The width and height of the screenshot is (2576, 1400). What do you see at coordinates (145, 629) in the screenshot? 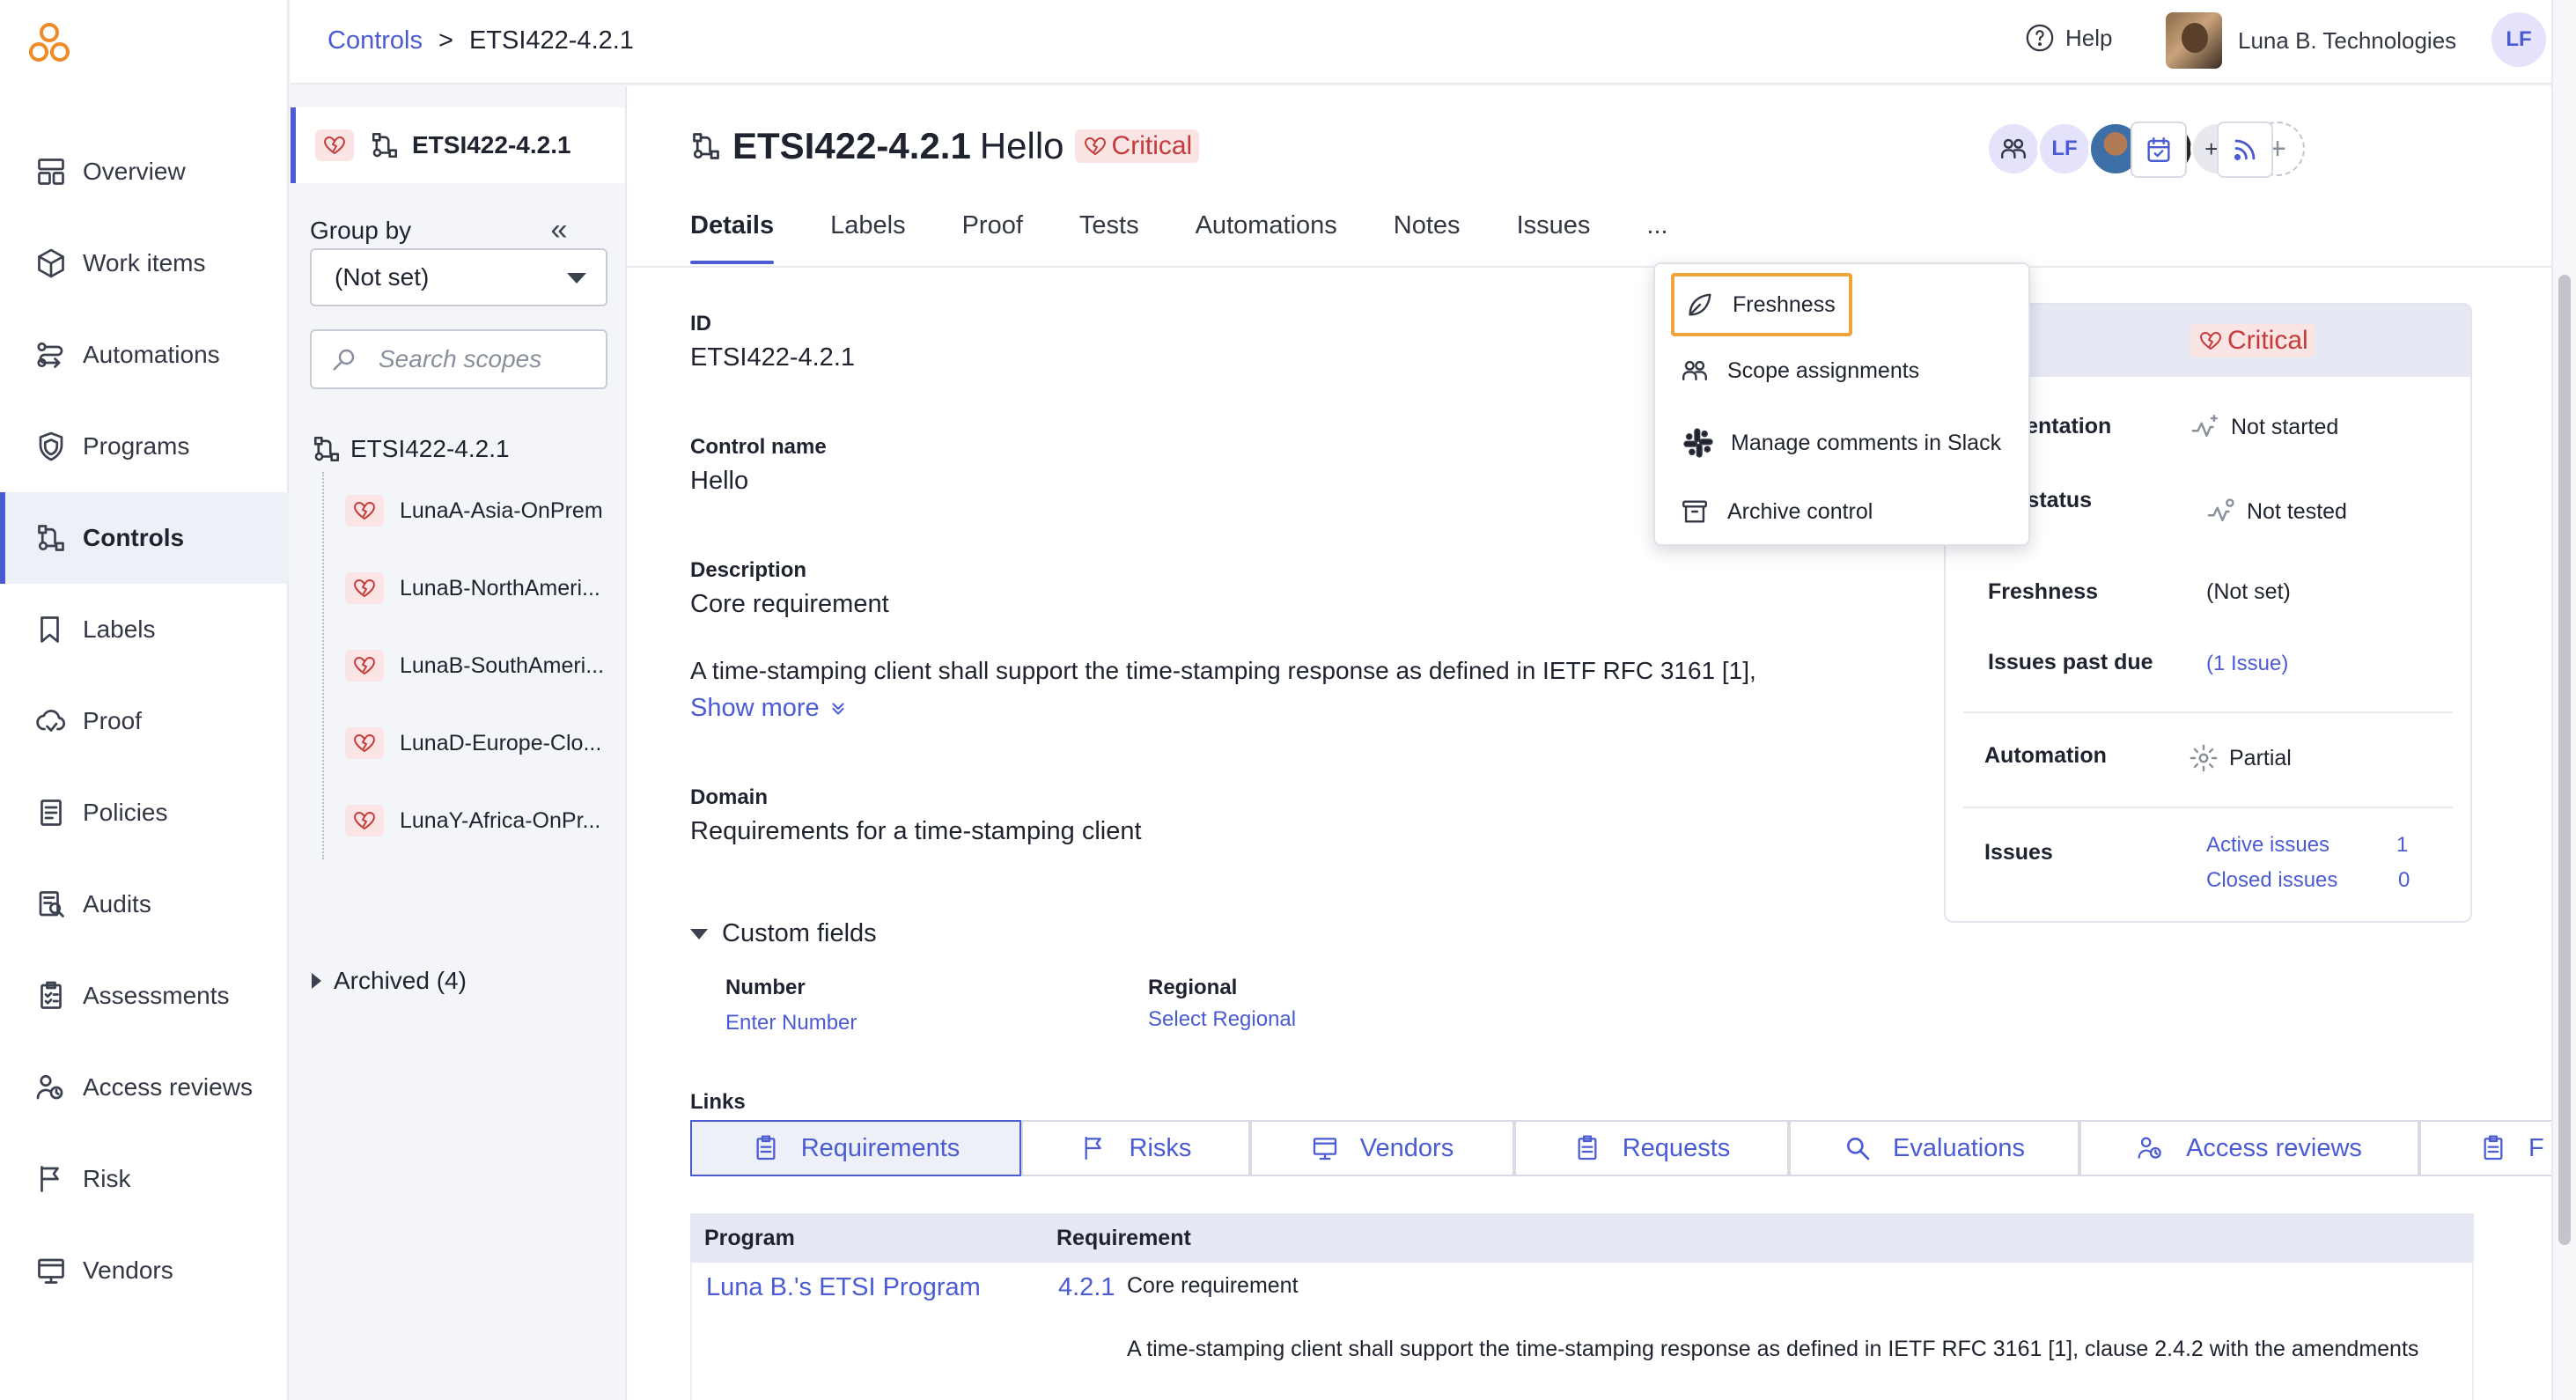
I see `nav-item-labels: Labels` at bounding box center [145, 629].